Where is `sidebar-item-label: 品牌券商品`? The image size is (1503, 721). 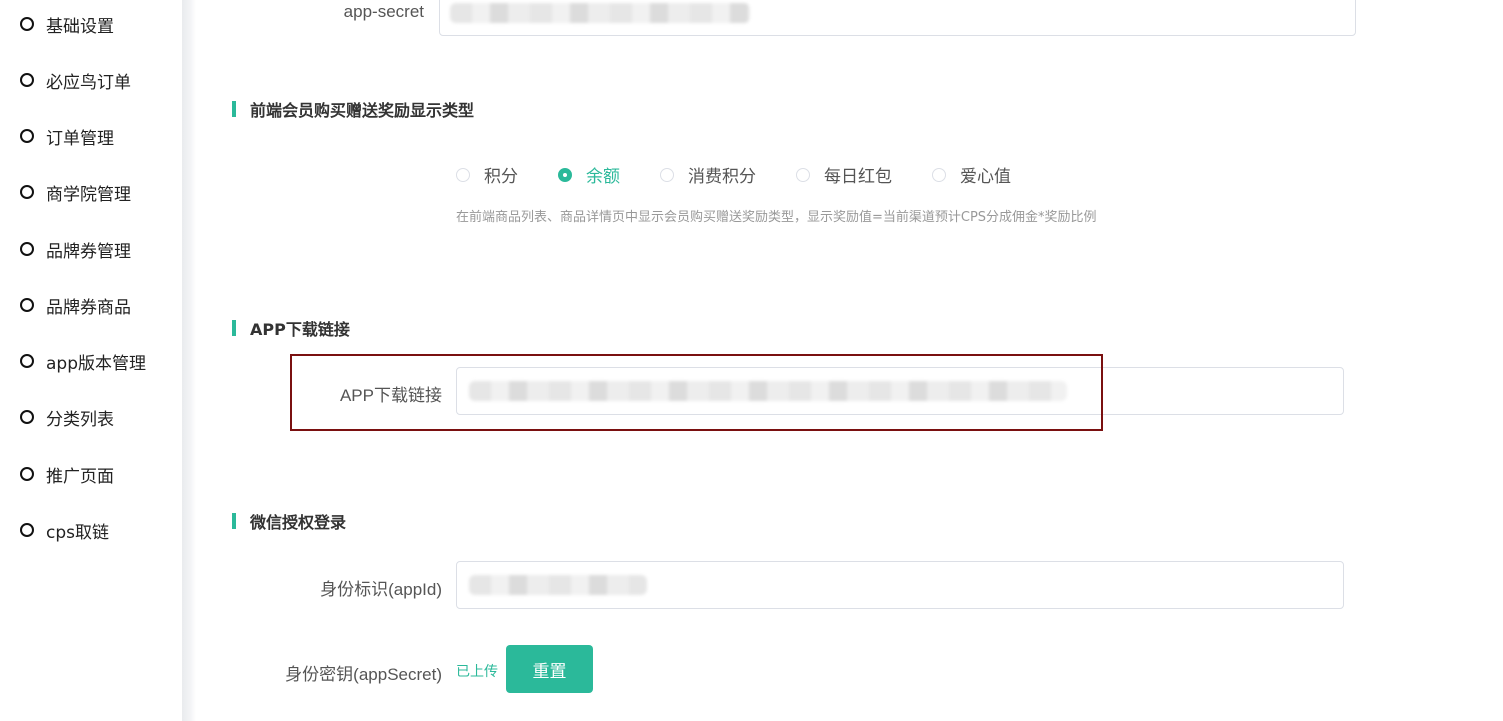 sidebar-item-label: 品牌券商品 is located at coordinates (88, 307).